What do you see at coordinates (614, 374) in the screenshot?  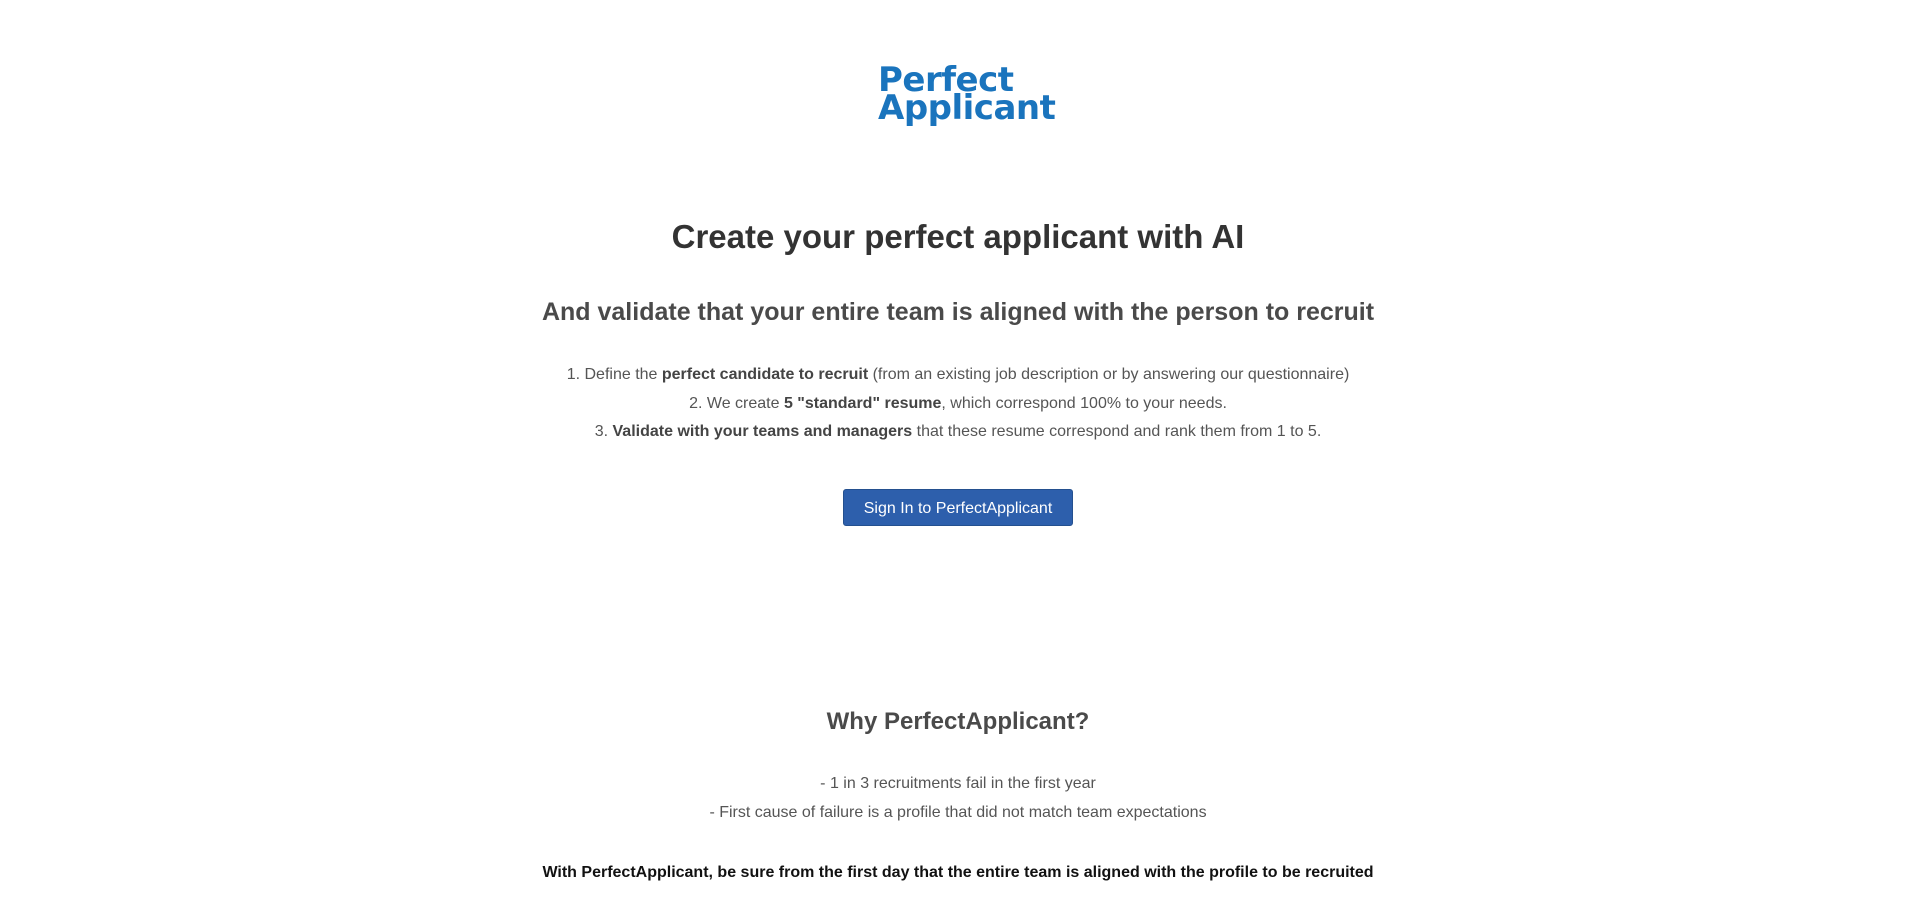 I see `step-prefix: 1. Define the` at bounding box center [614, 374].